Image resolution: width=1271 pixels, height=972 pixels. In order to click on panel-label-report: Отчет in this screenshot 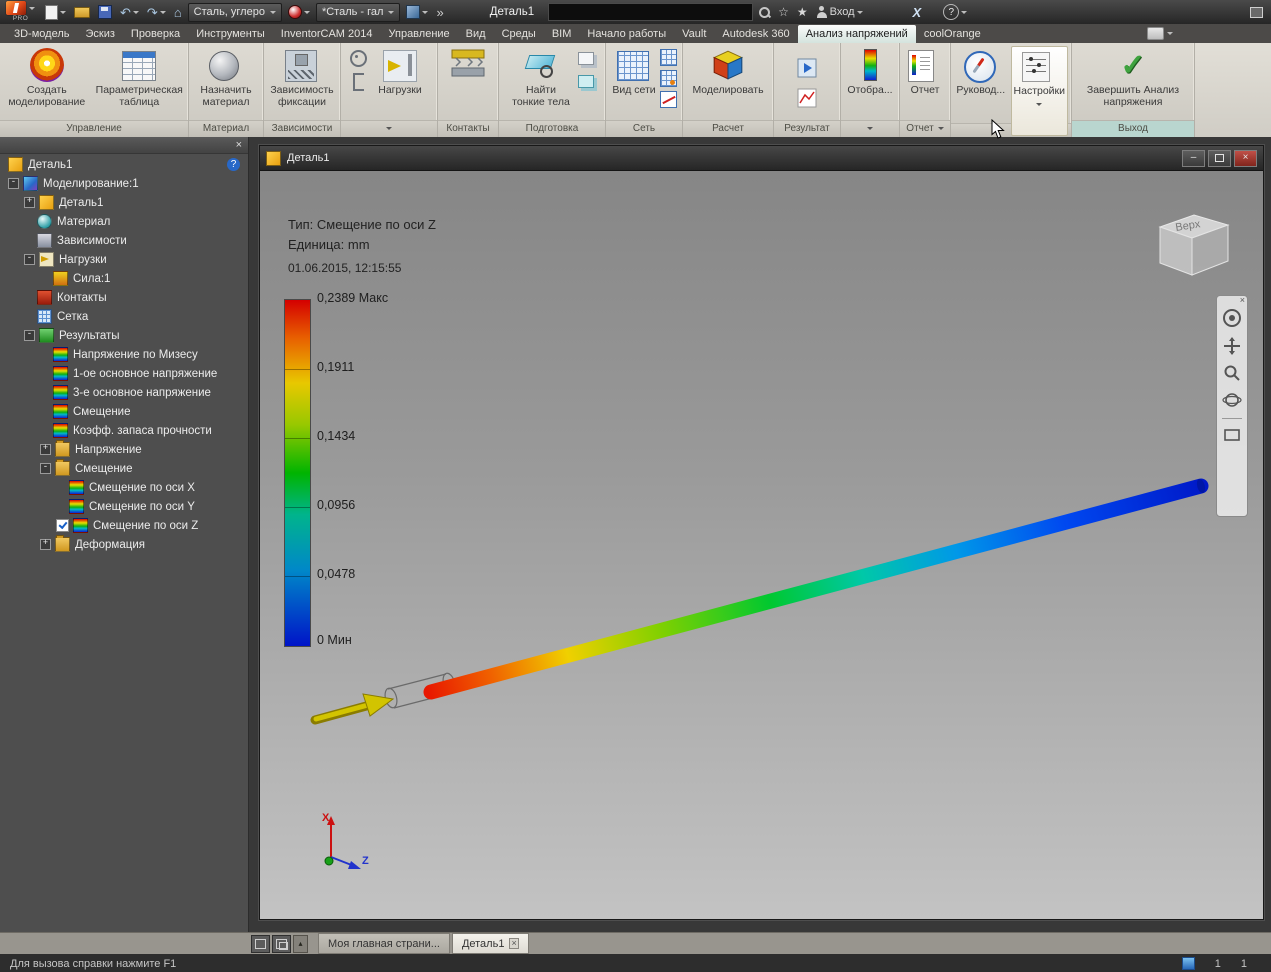, I will do `click(925, 128)`.